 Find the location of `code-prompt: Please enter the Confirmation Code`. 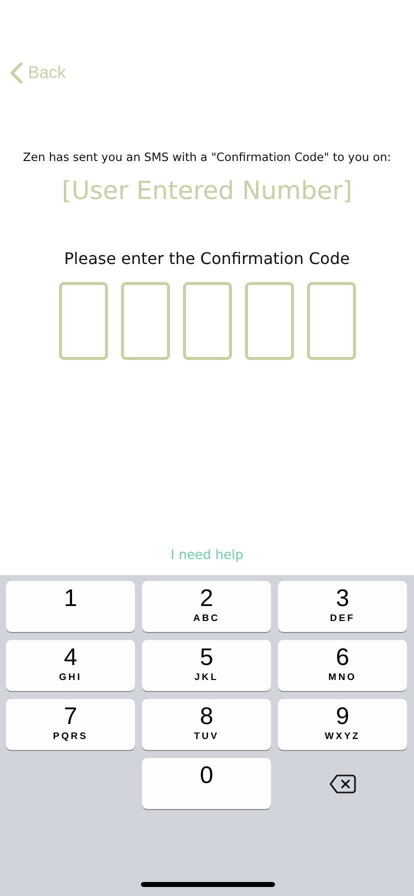

code-prompt: Please enter the Confirmation Code is located at coordinates (207, 258).